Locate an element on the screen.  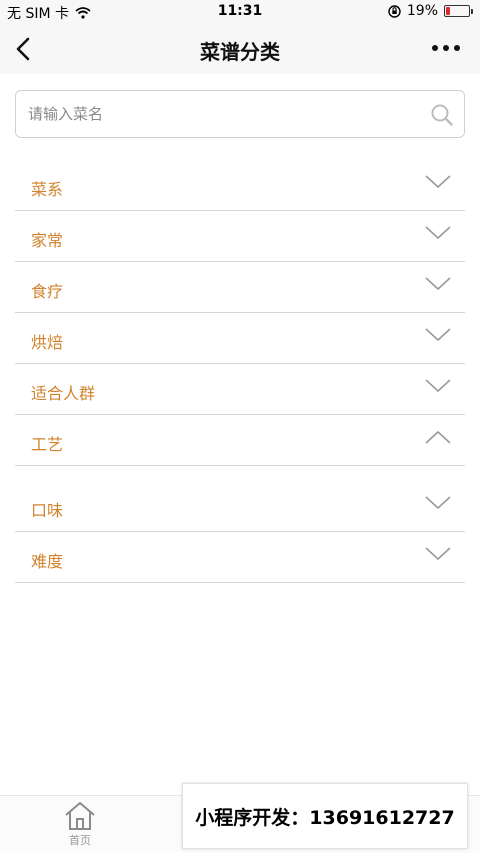
search-input is located at coordinates (226, 114).